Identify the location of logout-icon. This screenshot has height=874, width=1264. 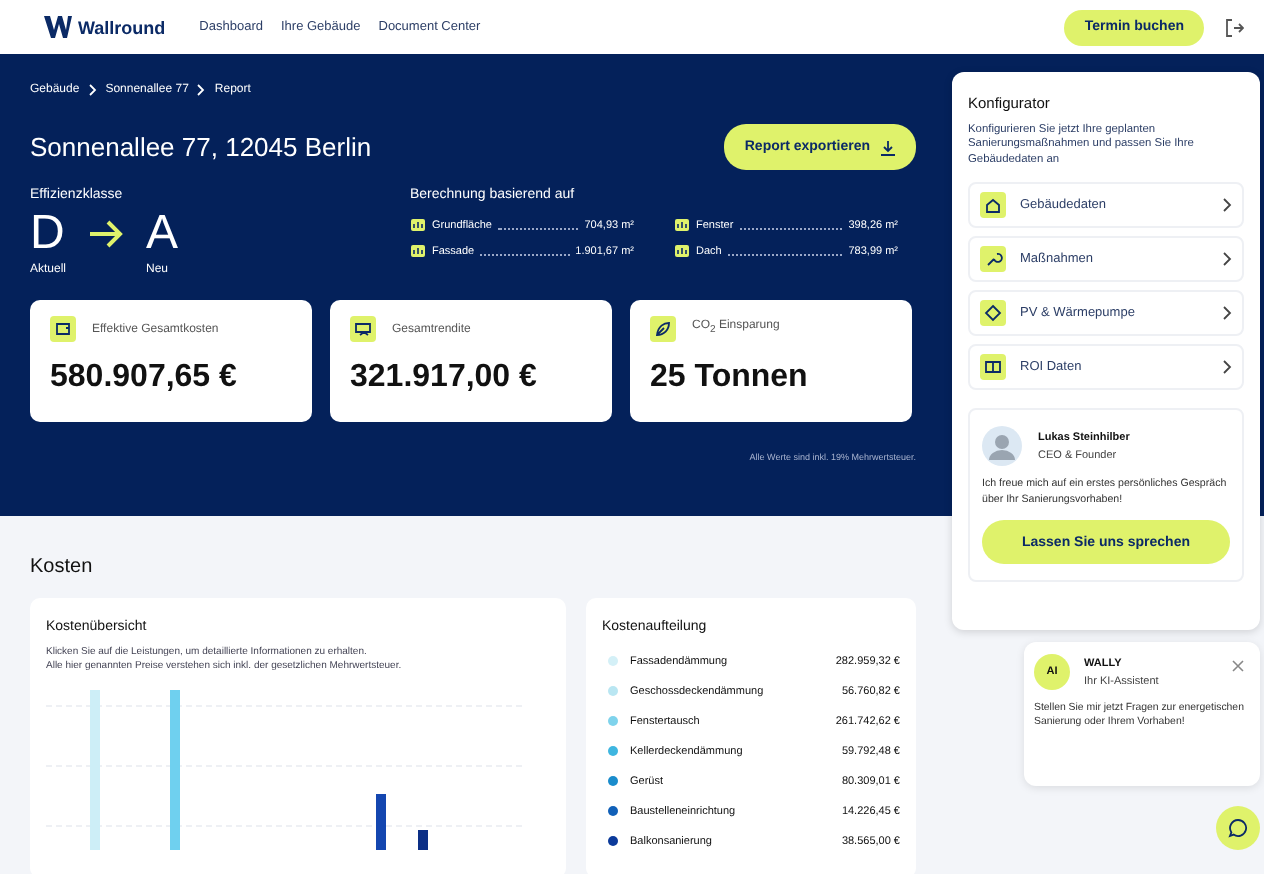
(1234, 27).